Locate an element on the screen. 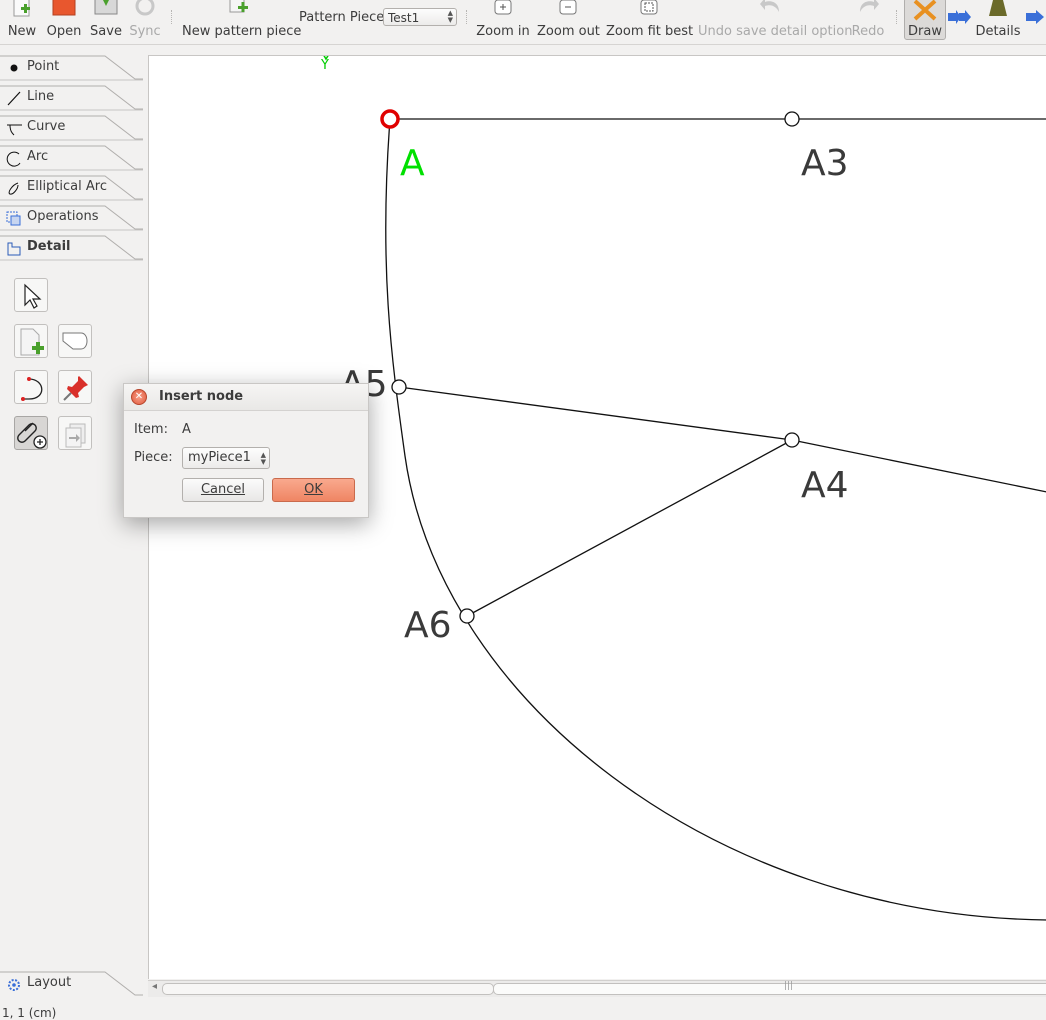 This screenshot has width=1046, height=1020. details-dress-icon is located at coordinates (998, 8).